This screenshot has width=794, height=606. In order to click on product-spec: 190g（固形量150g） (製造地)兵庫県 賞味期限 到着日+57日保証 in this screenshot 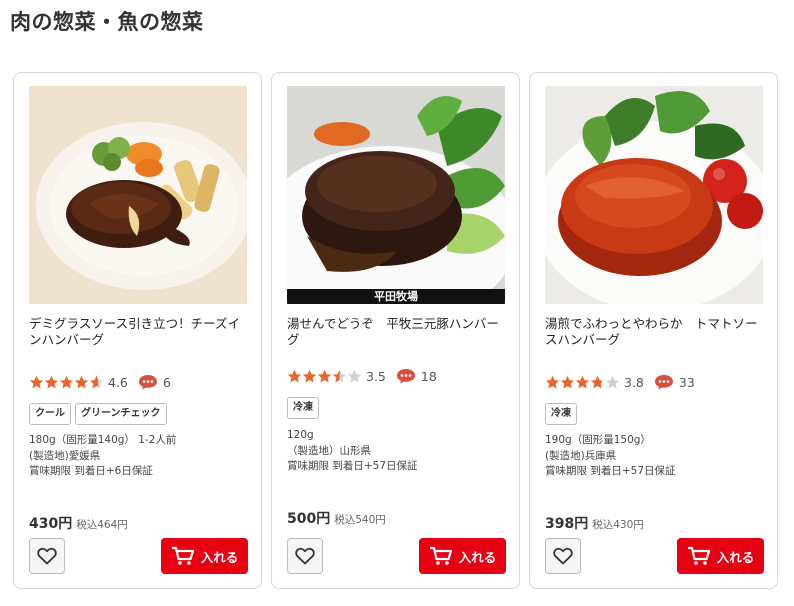, I will do `click(610, 456)`.